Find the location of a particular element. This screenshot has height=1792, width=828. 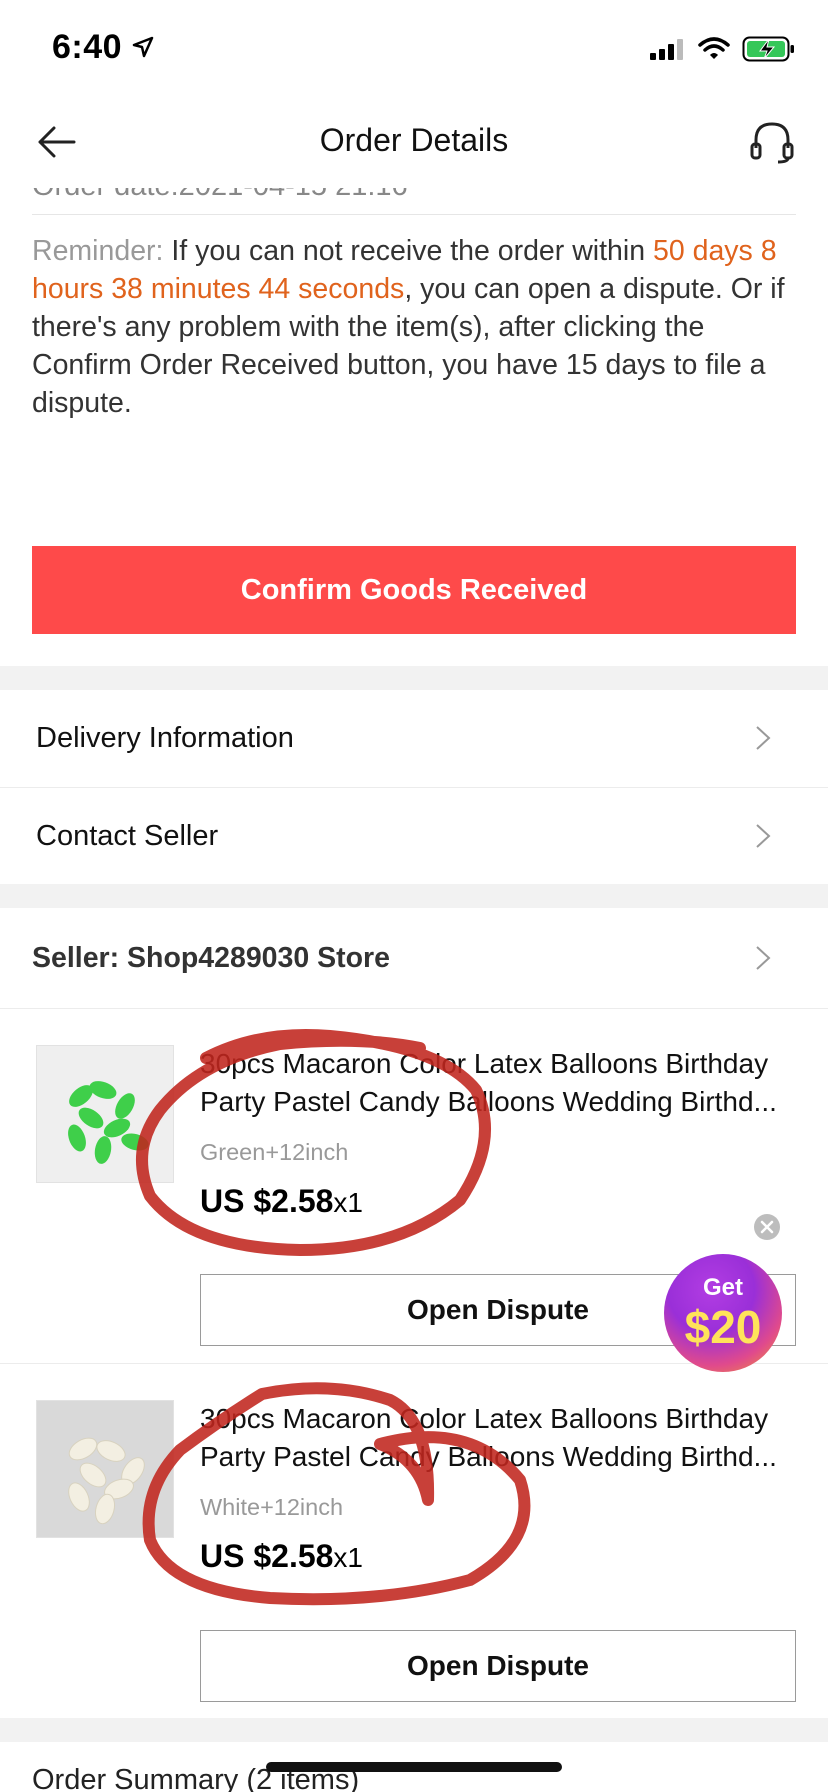

product-variant: Green+12inch is located at coordinates (274, 1152).